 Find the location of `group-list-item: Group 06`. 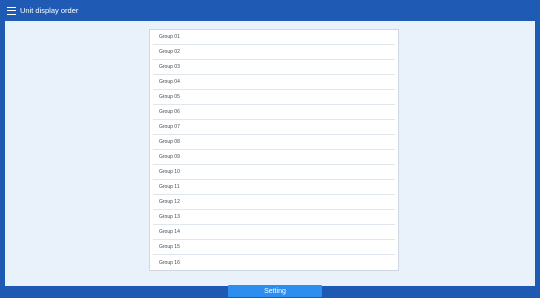

group-list-item: Group 06 is located at coordinates (274, 112).